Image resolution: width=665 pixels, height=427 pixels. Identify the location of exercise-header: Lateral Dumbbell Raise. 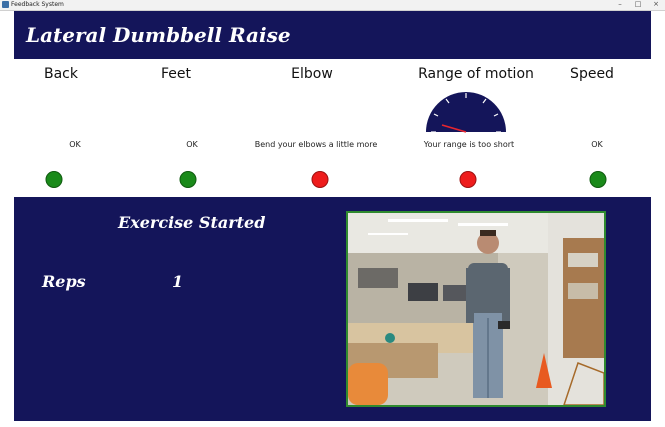
(332, 35).